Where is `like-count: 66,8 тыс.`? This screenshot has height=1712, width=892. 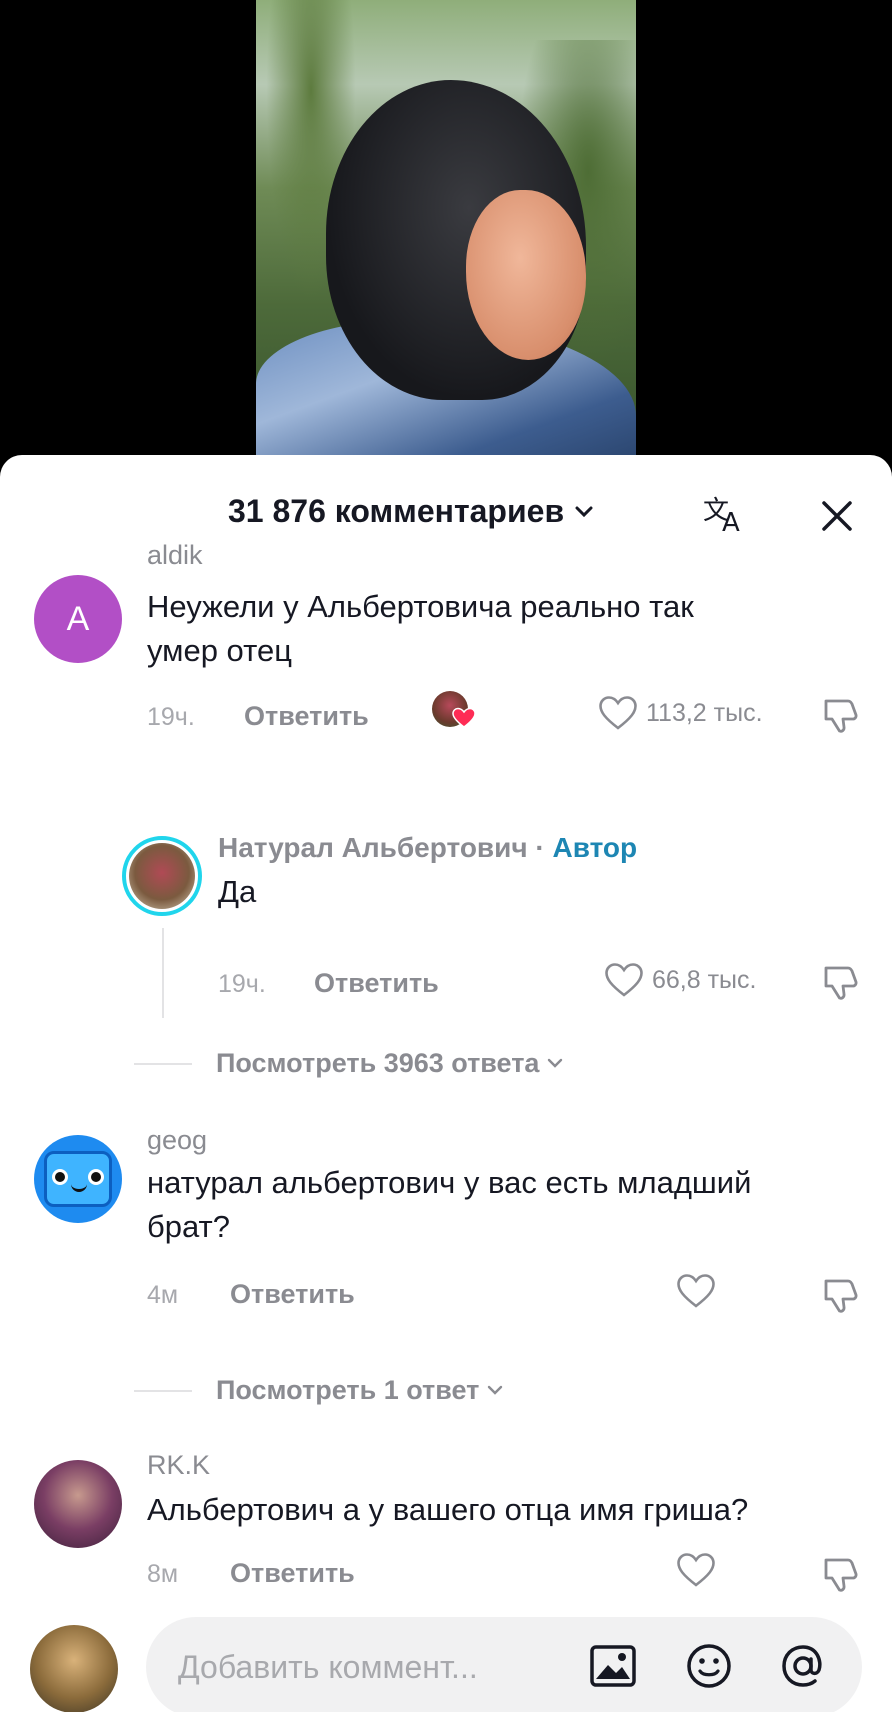
like-count: 66,8 тыс. is located at coordinates (704, 979).